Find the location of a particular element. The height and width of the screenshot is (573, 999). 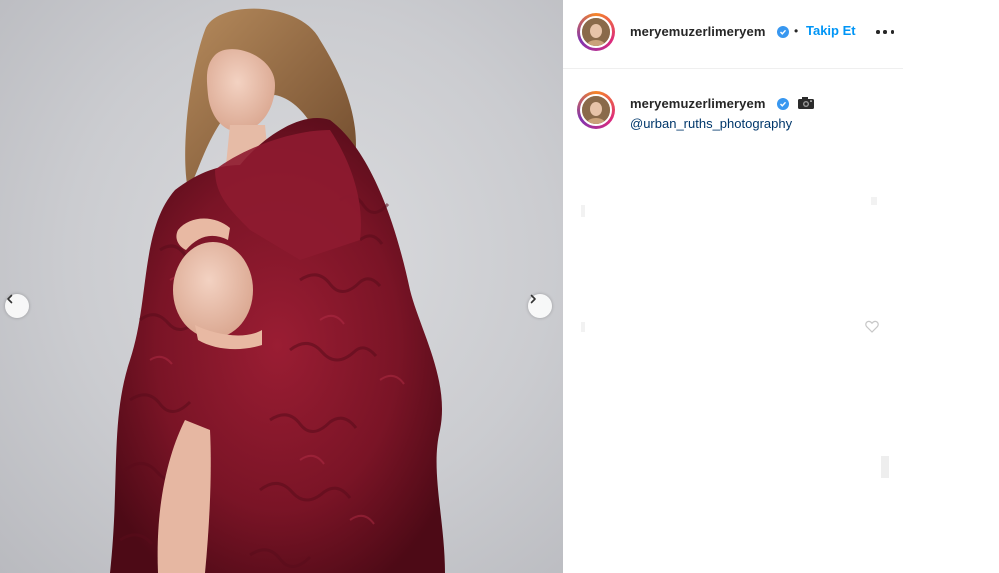

follow-button: Takip Et is located at coordinates (831, 30).